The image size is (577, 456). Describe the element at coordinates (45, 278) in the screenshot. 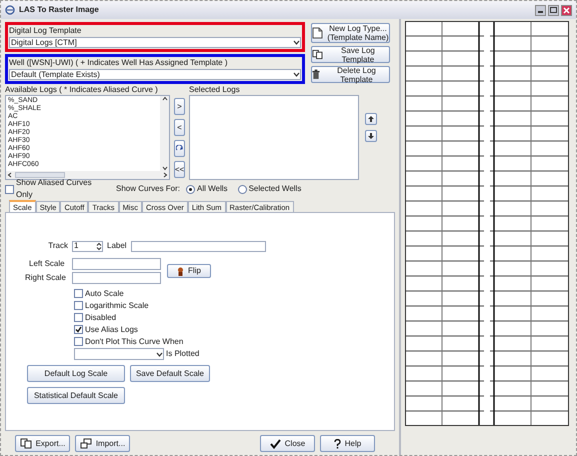

I see `field-label: Right Scale` at that location.